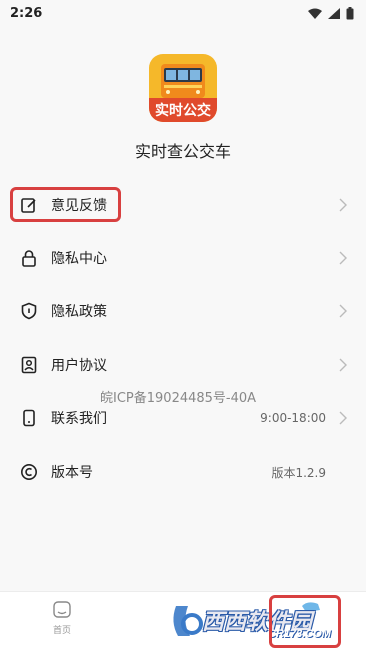 This screenshot has width=366, height=651. What do you see at coordinates (298, 472) in the screenshot?
I see `menu-value: 版本1.2.9` at bounding box center [298, 472].